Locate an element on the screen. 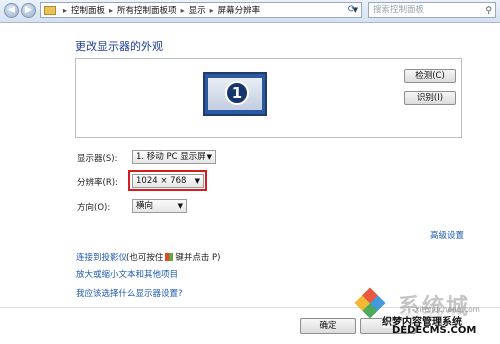  projector-hint-post: 键并点击 P) is located at coordinates (198, 258).